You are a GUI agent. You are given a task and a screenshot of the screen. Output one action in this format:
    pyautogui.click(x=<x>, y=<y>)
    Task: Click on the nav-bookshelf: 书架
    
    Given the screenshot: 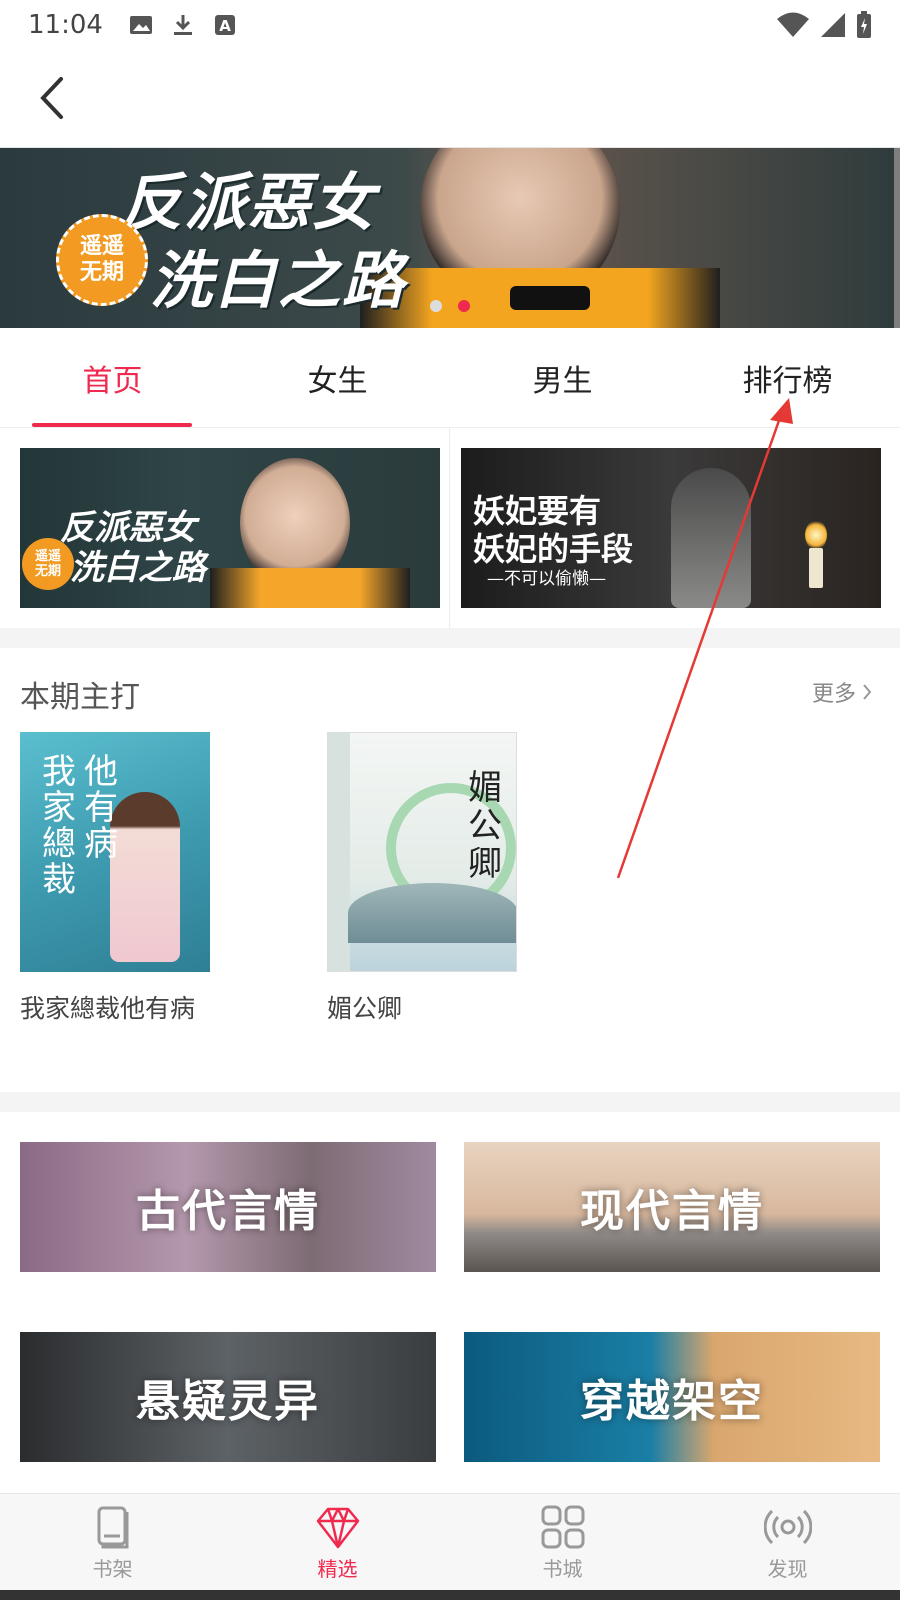 What is the action you would take?
    pyautogui.click(x=112, y=1542)
    